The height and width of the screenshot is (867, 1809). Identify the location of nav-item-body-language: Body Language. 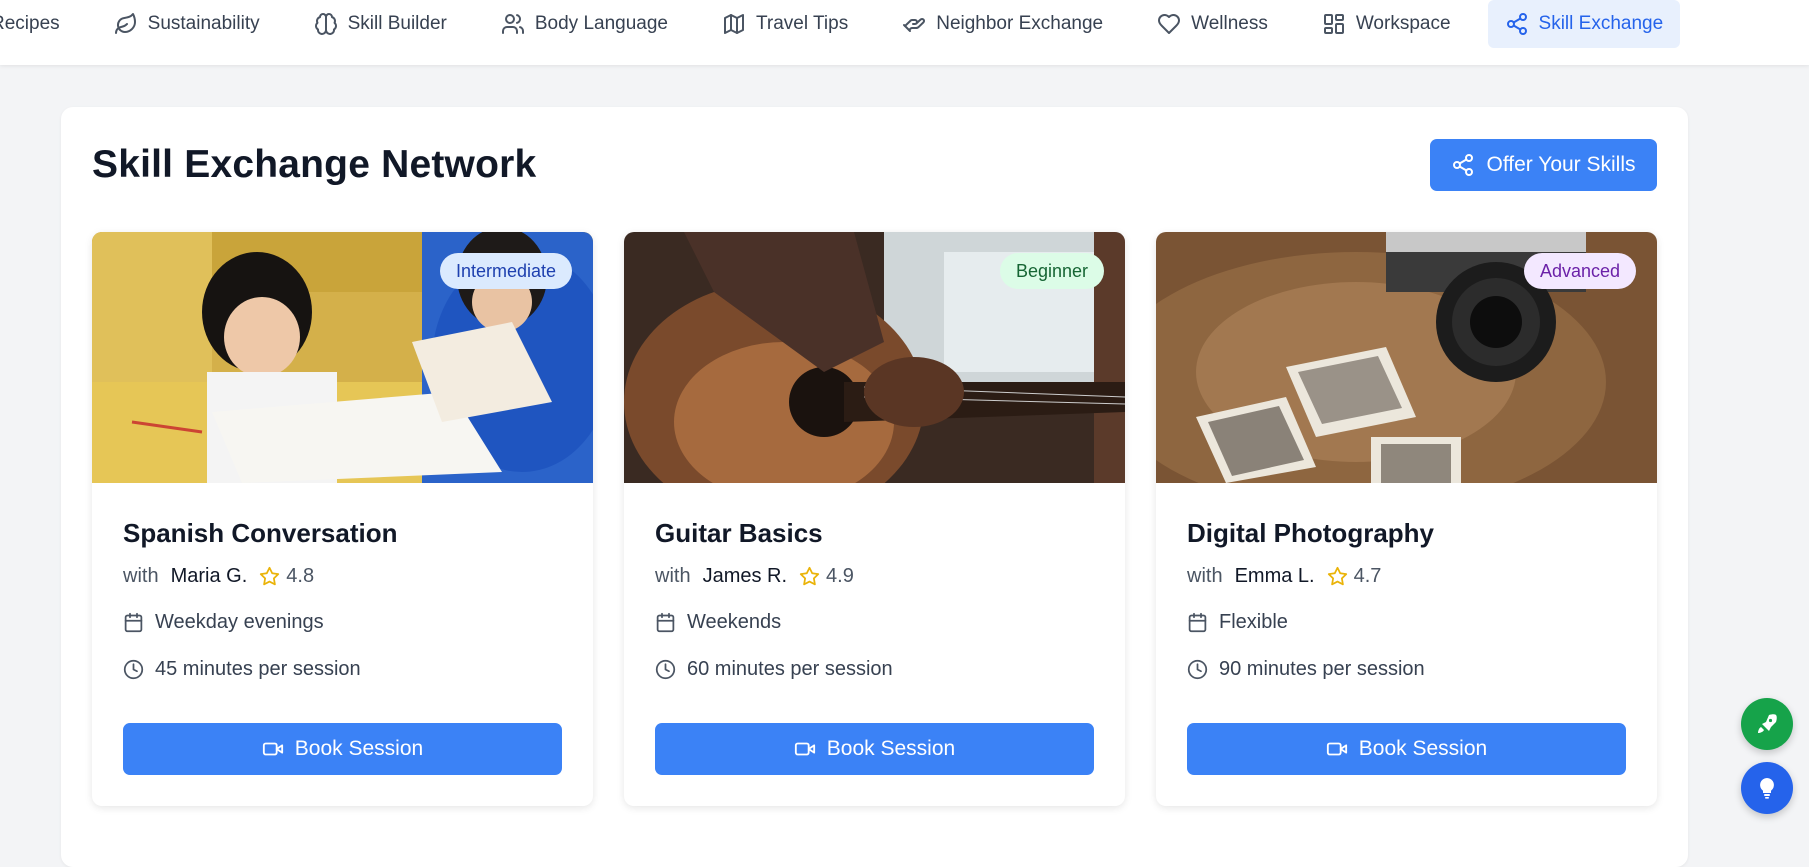
(584, 24).